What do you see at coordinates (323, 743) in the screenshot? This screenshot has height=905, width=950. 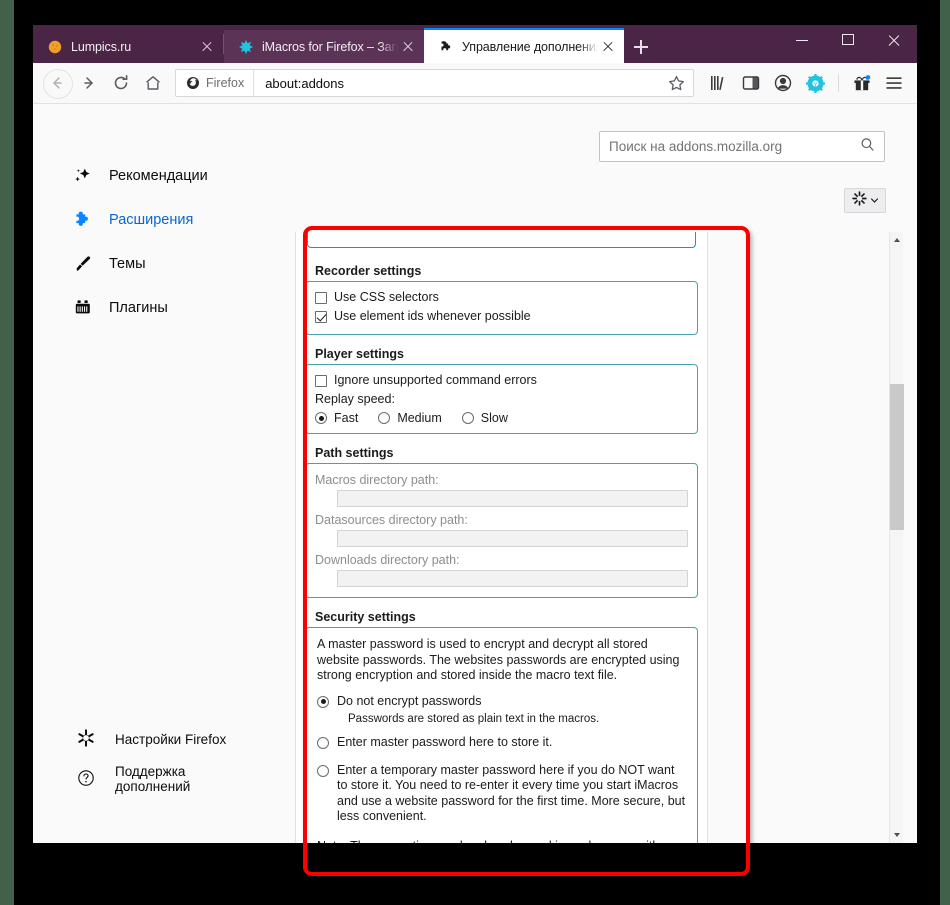 I see `radio-master-password` at bounding box center [323, 743].